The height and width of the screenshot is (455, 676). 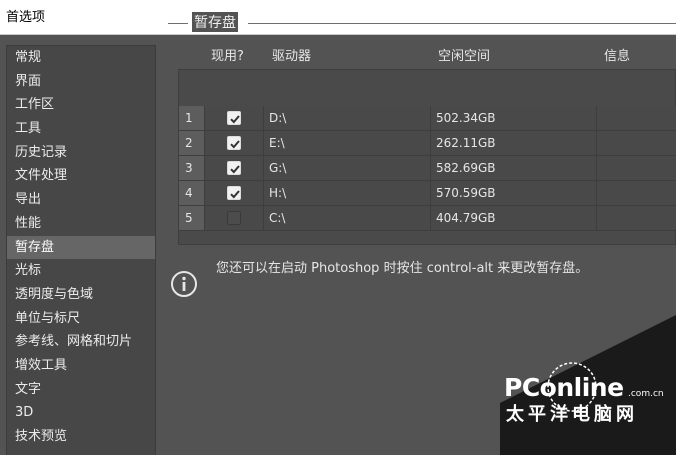 I want to click on free-space-cell: 502.34GB, so click(x=514, y=118).